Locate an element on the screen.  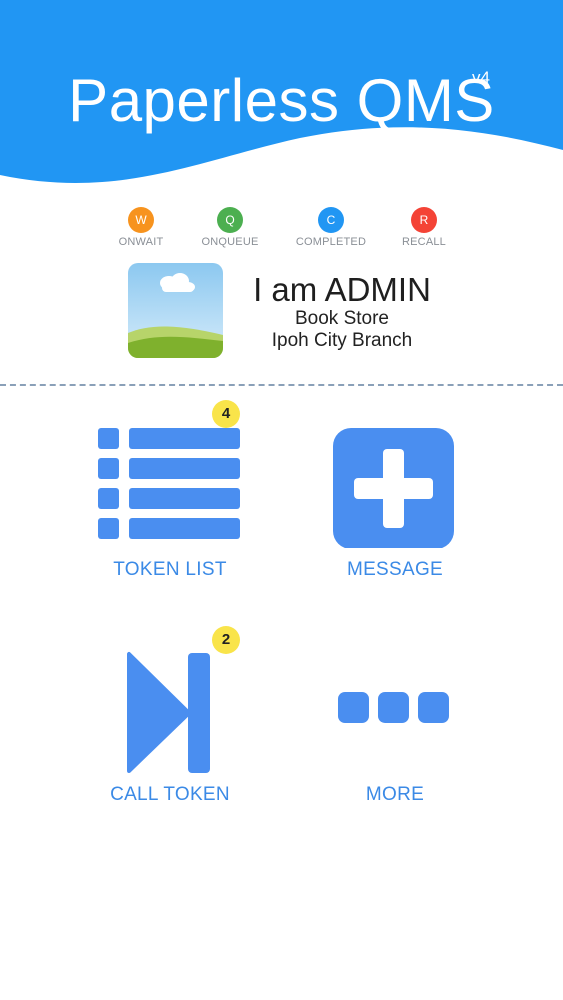
landscape-icon is located at coordinates (175, 310).